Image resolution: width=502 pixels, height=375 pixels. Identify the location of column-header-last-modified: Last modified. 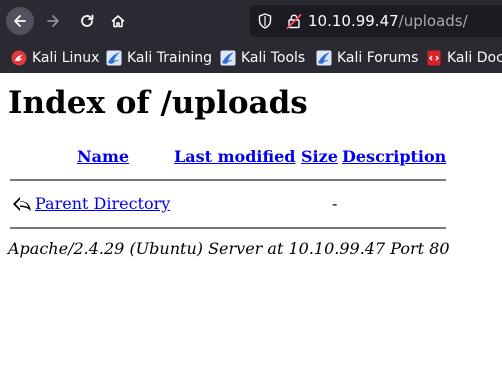
(234, 157).